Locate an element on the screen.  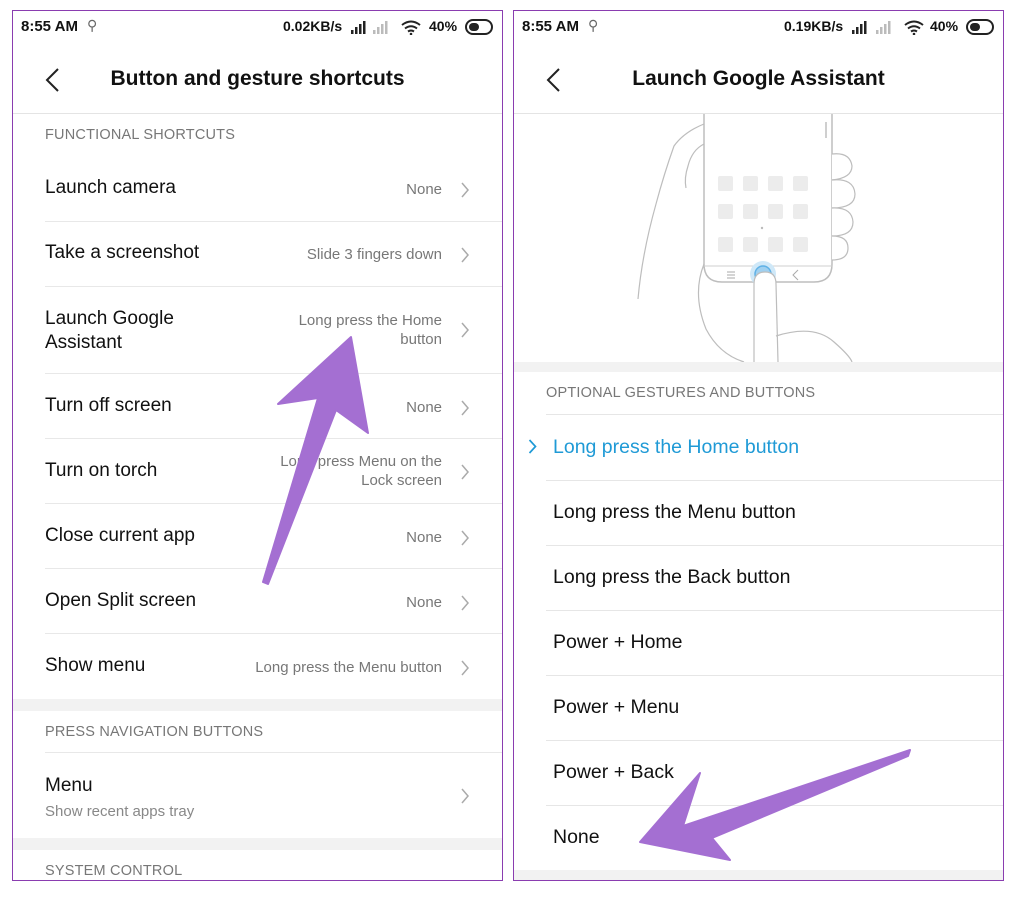
option-label: Power + Back is located at coordinates (613, 772).